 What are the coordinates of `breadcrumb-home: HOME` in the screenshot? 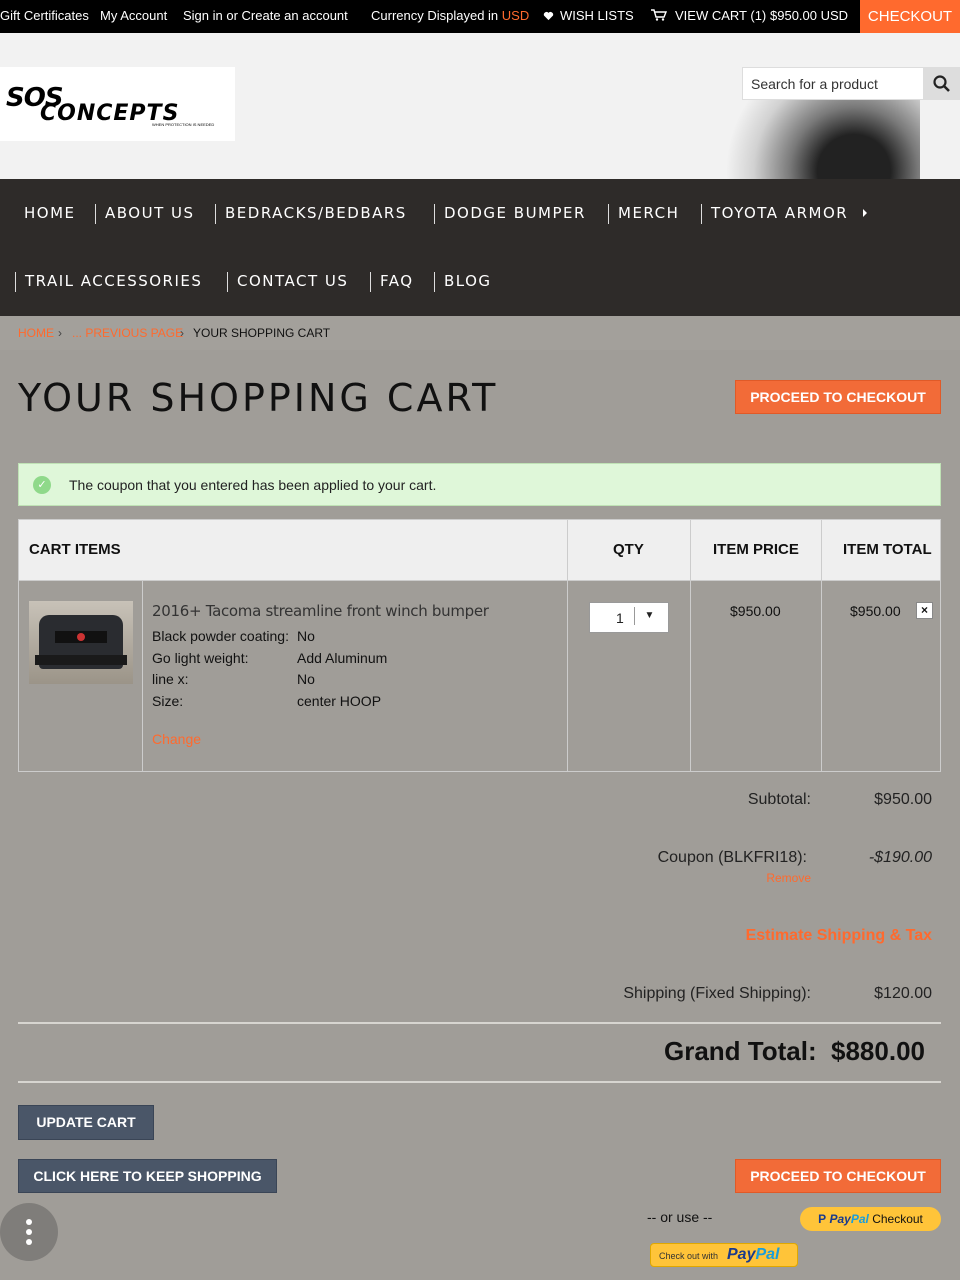 It's located at (36, 333).